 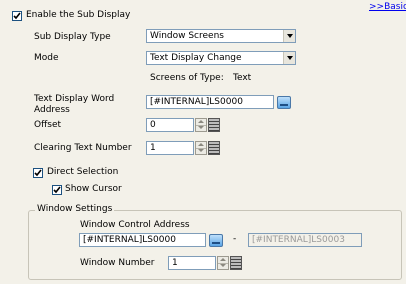 What do you see at coordinates (52, 110) in the screenshot?
I see `text-display-word-address-label-line2: Address` at bounding box center [52, 110].